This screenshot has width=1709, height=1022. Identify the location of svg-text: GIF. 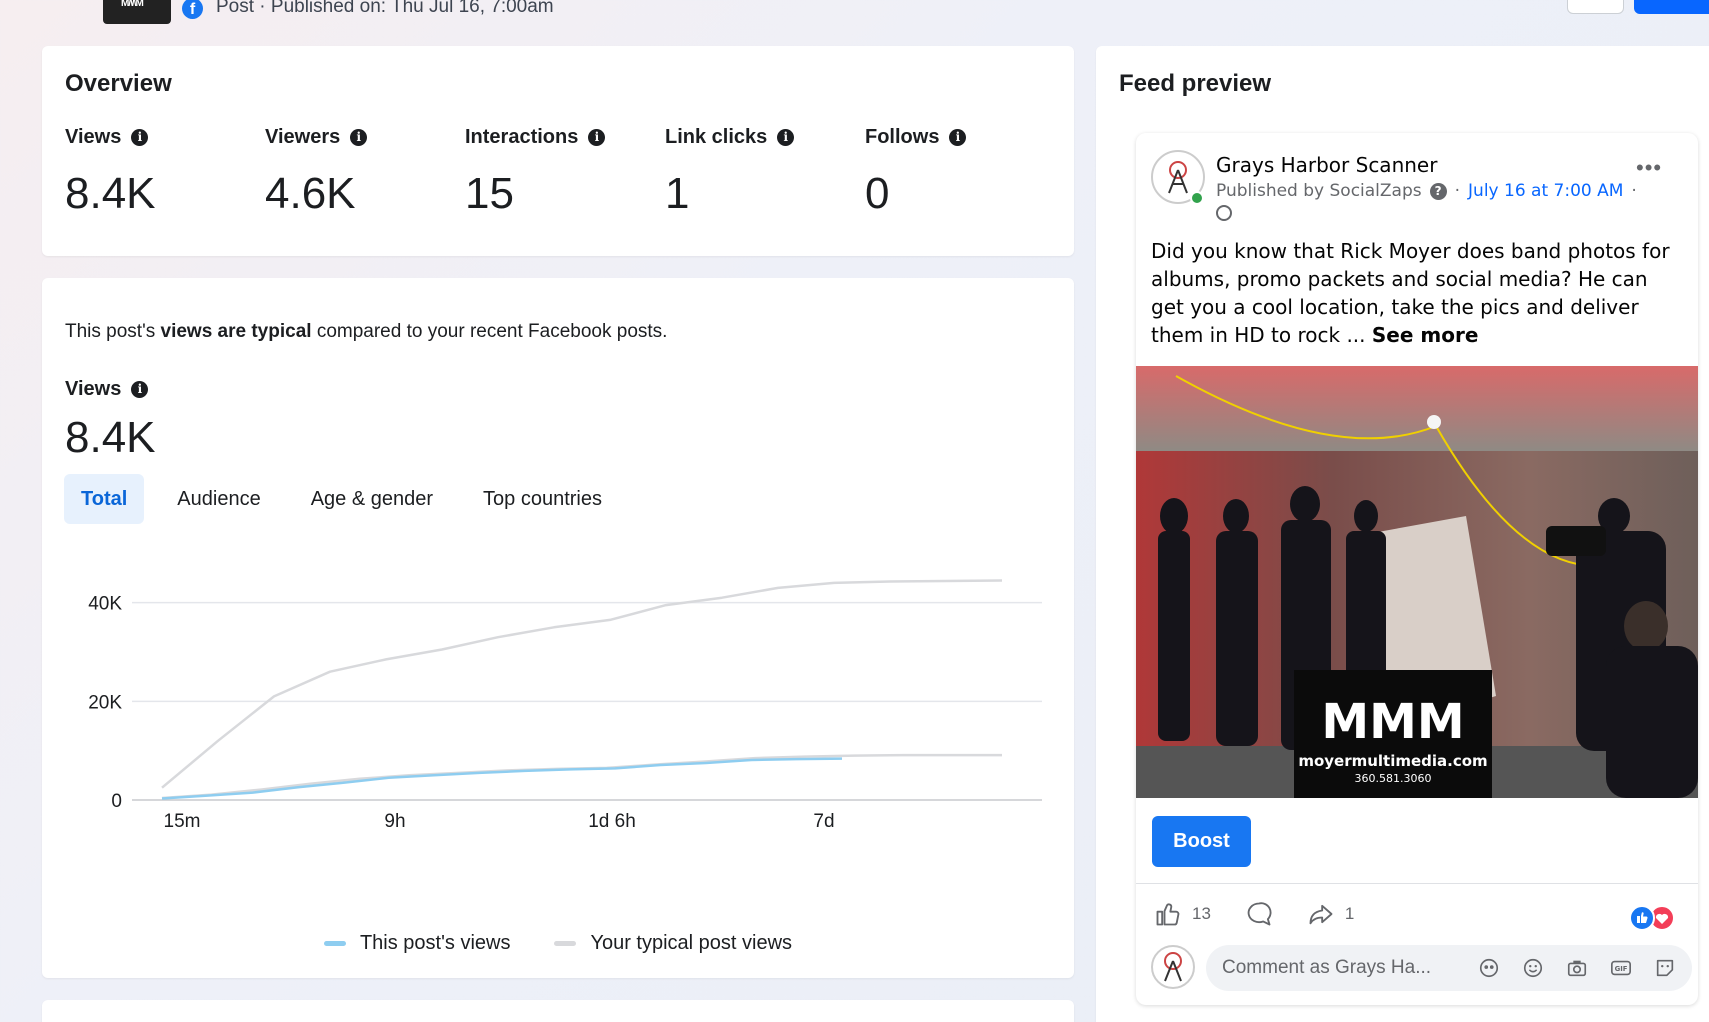
(1621, 969).